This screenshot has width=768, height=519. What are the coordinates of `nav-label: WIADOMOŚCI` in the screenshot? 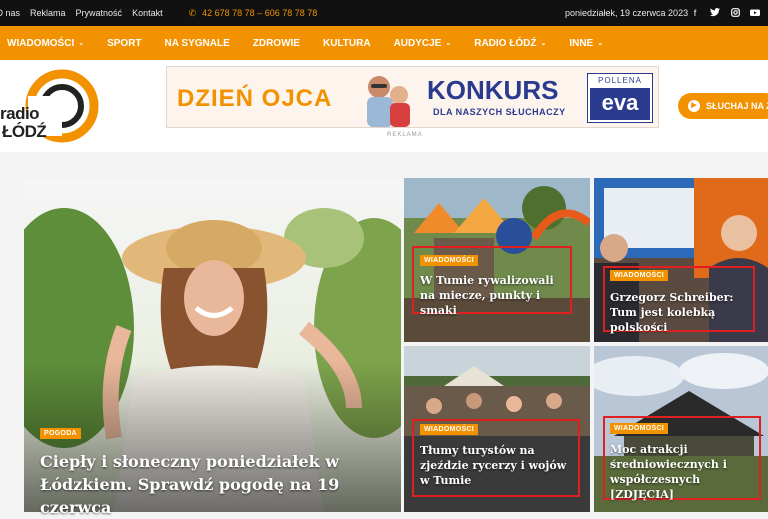 It's located at (41, 43).